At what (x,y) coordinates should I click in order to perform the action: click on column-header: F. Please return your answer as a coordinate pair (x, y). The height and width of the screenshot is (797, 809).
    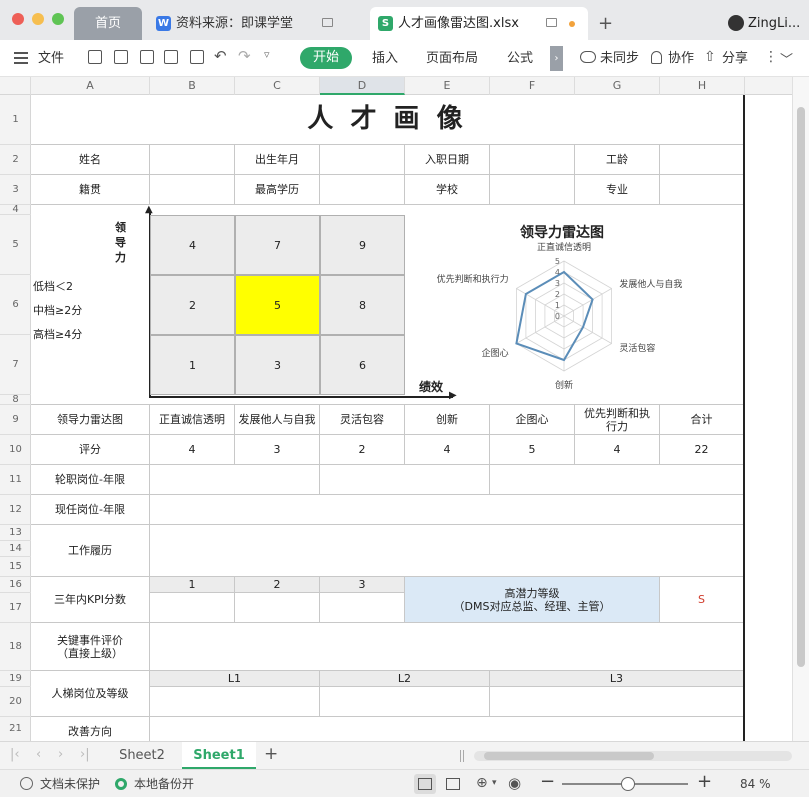
    Looking at the image, I should click on (532, 86).